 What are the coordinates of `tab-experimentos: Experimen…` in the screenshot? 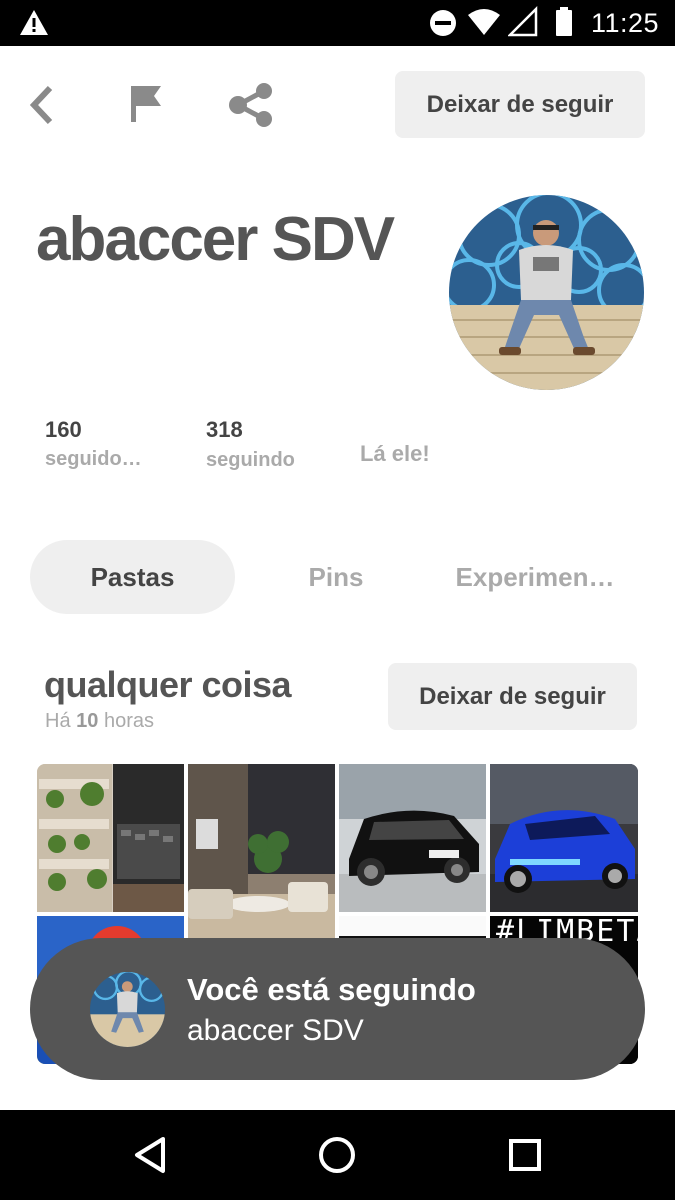 It's located at (535, 577).